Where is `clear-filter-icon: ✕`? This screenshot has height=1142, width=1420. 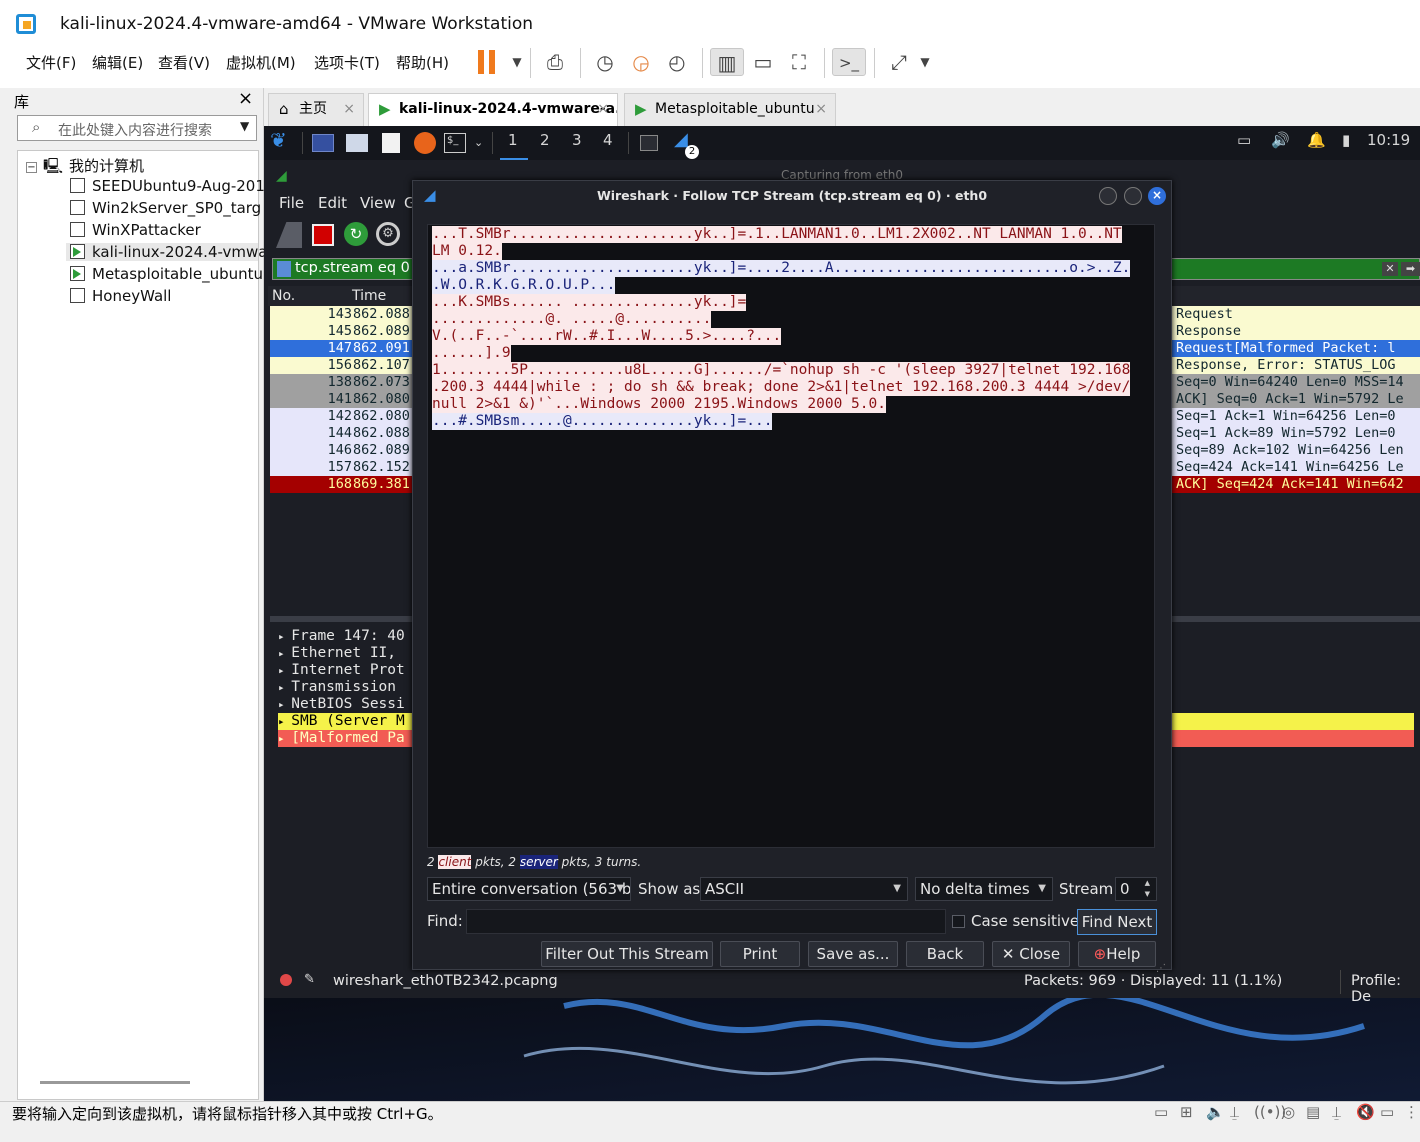 clear-filter-icon: ✕ is located at coordinates (1390, 269).